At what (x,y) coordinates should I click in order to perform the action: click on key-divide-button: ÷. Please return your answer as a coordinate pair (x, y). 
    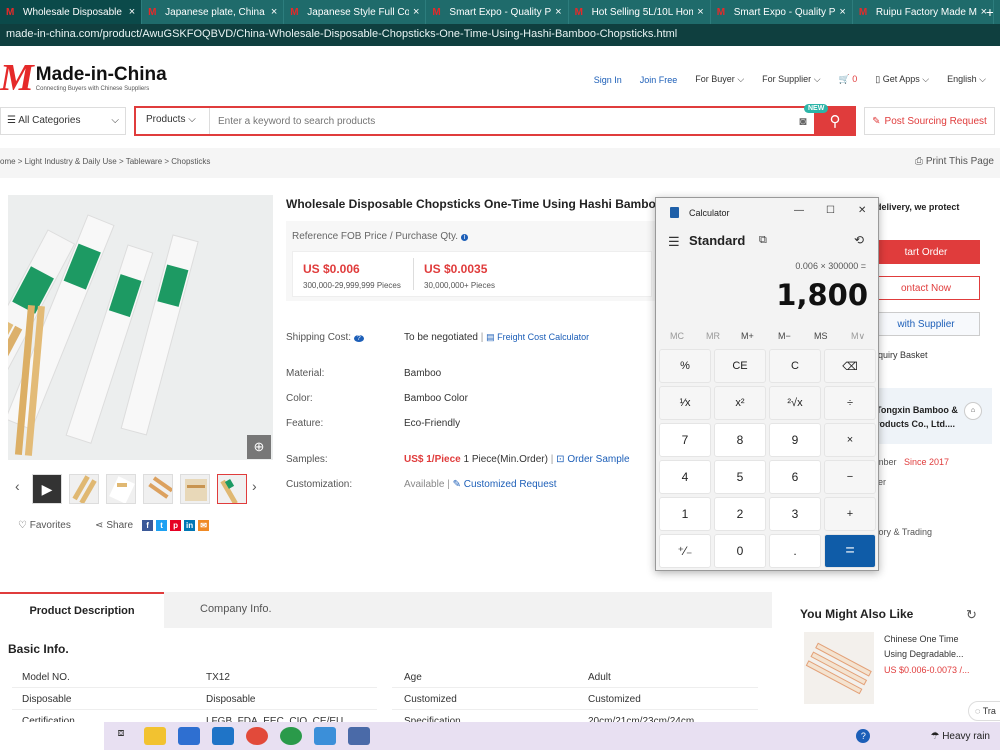
    Looking at the image, I should click on (850, 403).